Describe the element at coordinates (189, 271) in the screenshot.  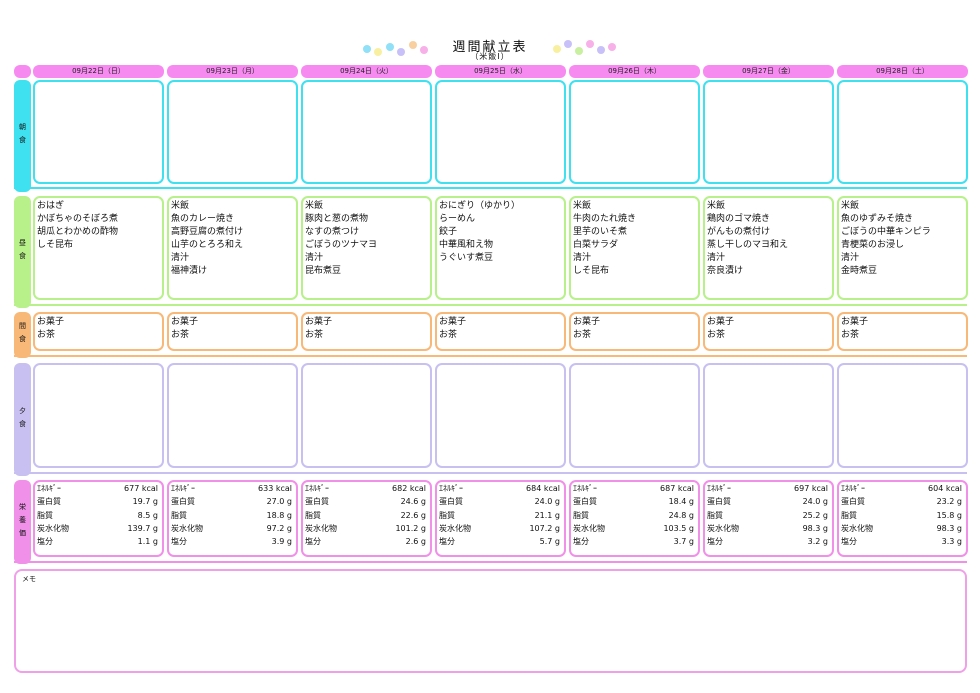
I see `menu-item: 福神漬け` at that location.